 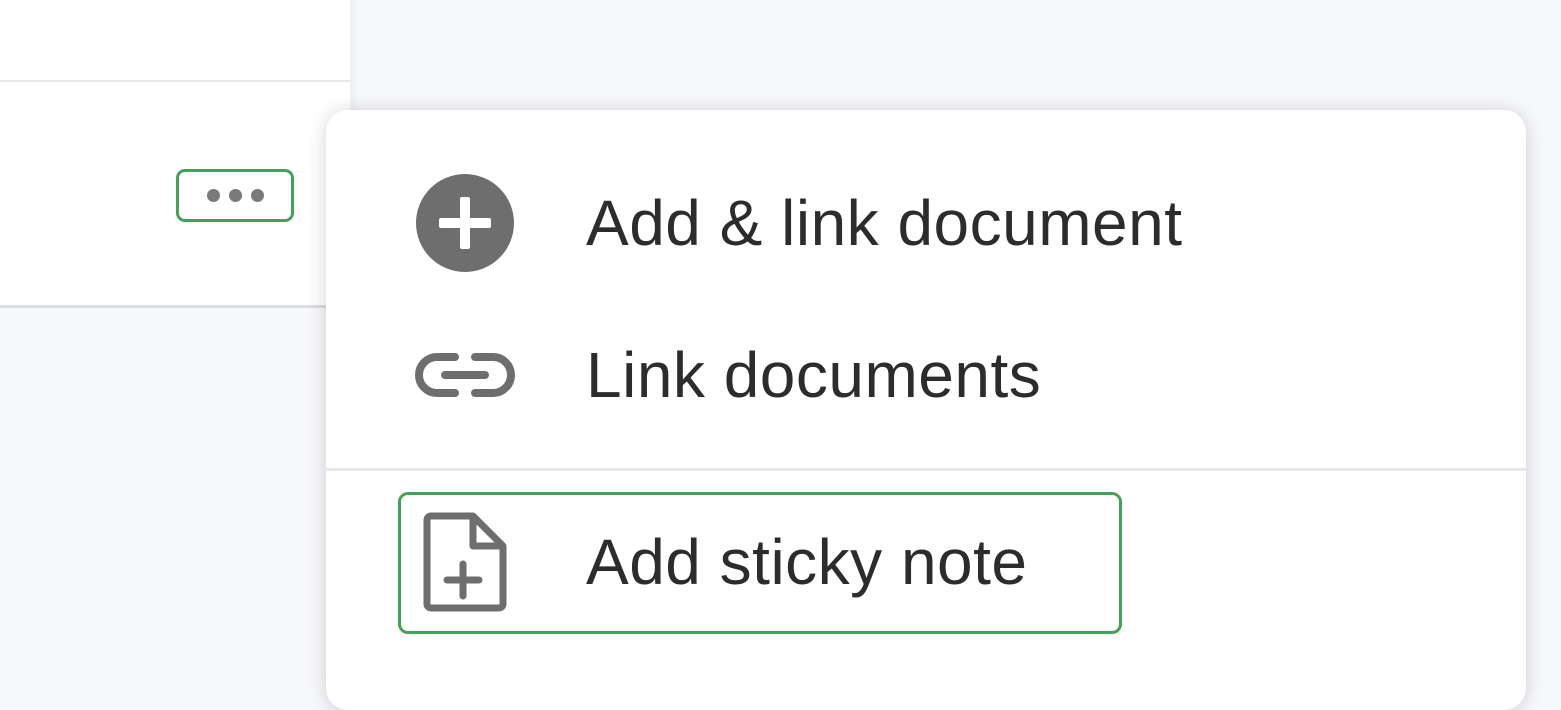 I want to click on menu-item-label: Add & link document, so click(x=884, y=223).